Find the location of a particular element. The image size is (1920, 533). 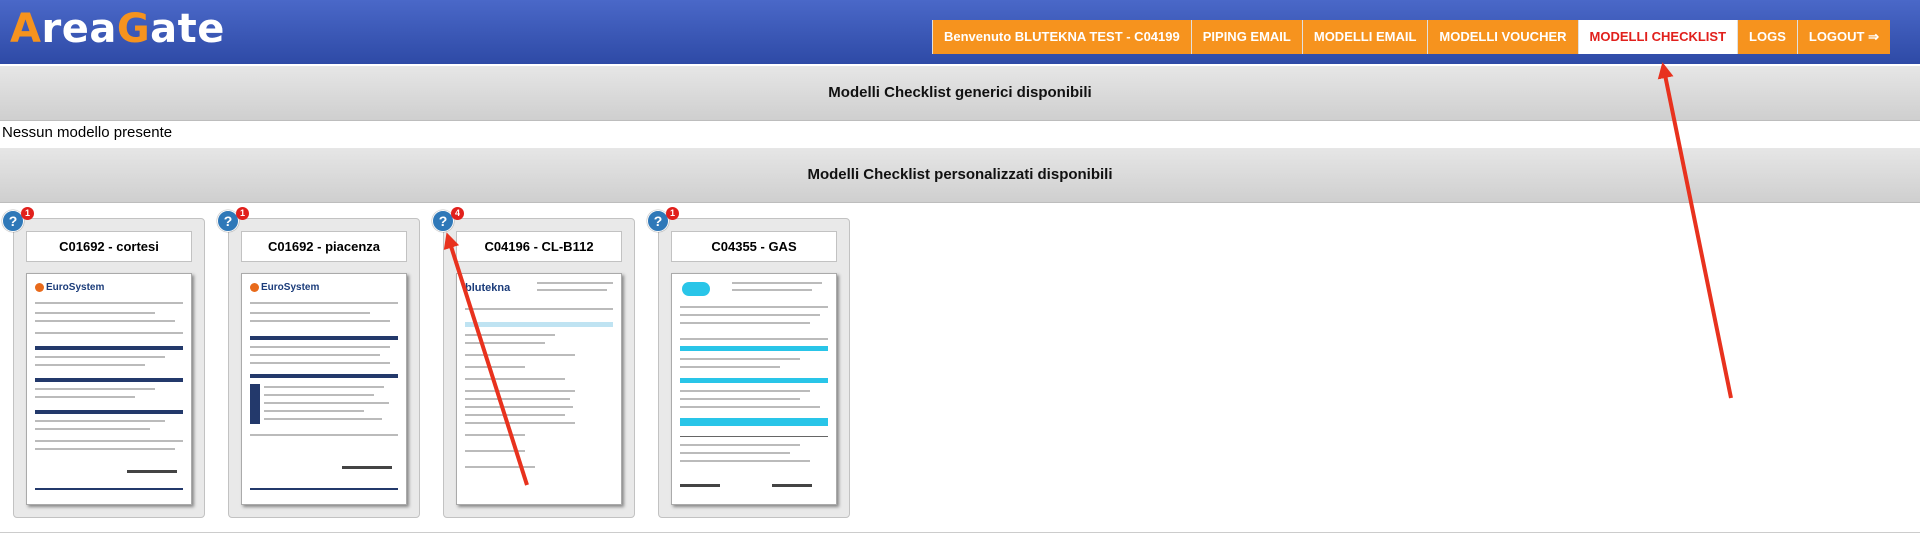

checklist-preview: blutekna is located at coordinates (539, 389).